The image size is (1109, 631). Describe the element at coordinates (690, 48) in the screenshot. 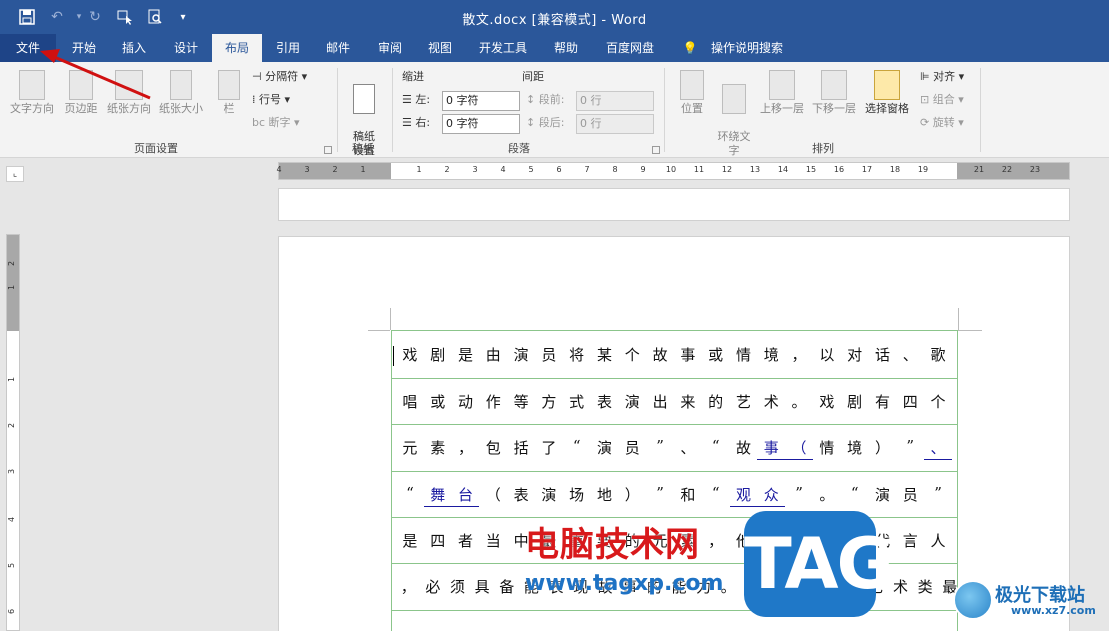

I see `lightbulb-icon: 💡` at that location.